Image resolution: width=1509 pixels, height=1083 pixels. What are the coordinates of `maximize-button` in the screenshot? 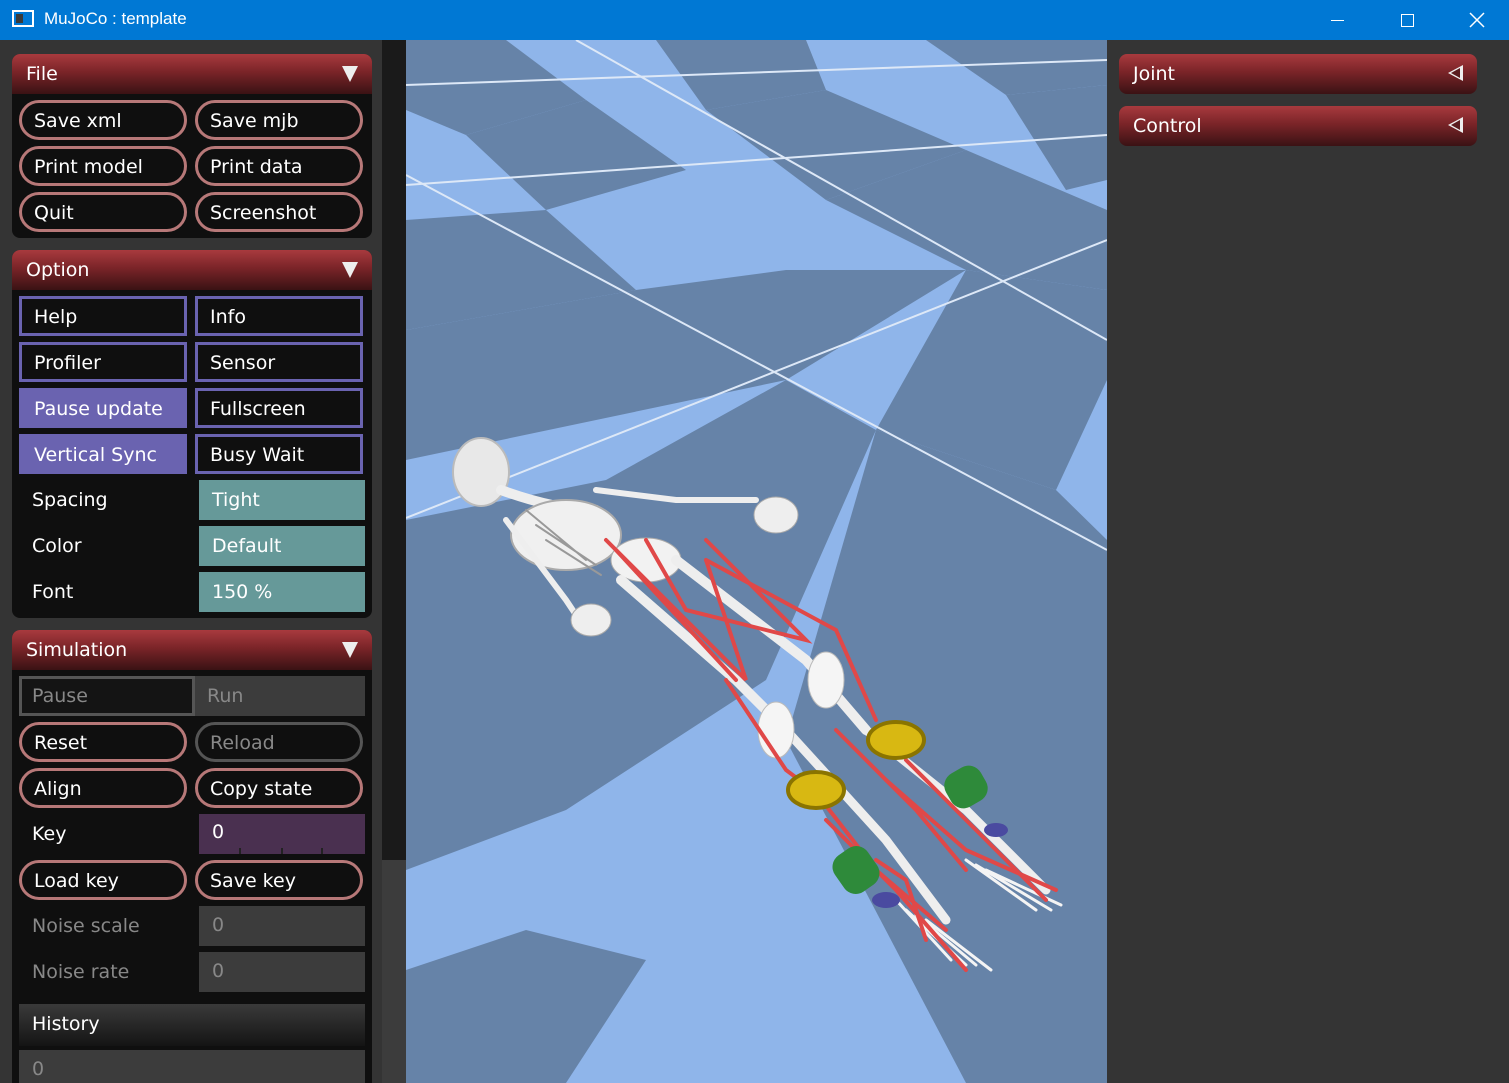 It's located at (1407, 20).